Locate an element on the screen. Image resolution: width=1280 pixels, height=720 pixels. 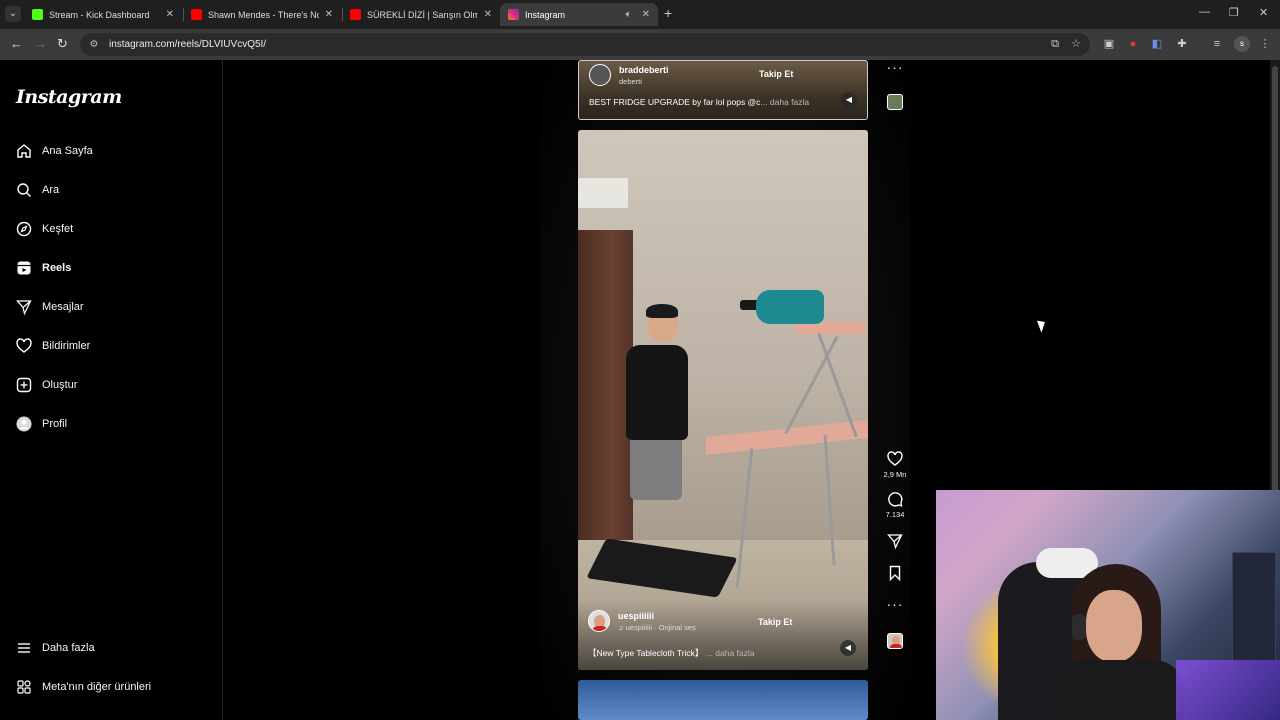
back-icon: ← is located at coordinates (16, 43).